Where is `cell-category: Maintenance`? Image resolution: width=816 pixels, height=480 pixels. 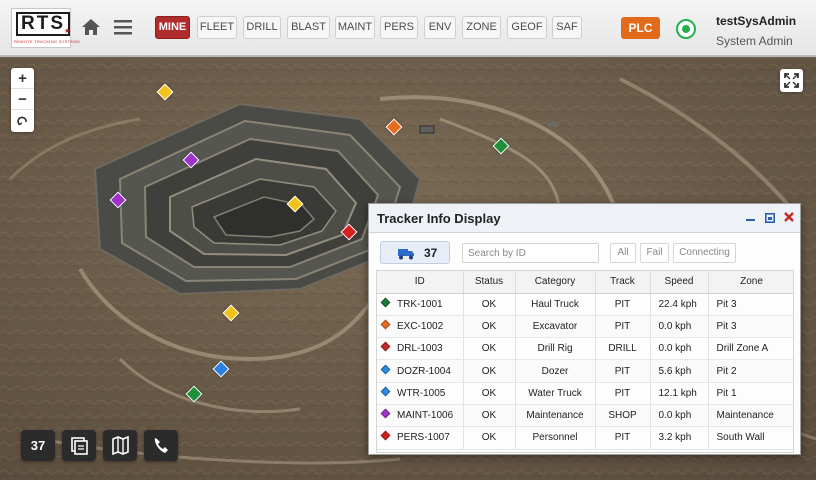
cell-category: Maintenance is located at coordinates (555, 416).